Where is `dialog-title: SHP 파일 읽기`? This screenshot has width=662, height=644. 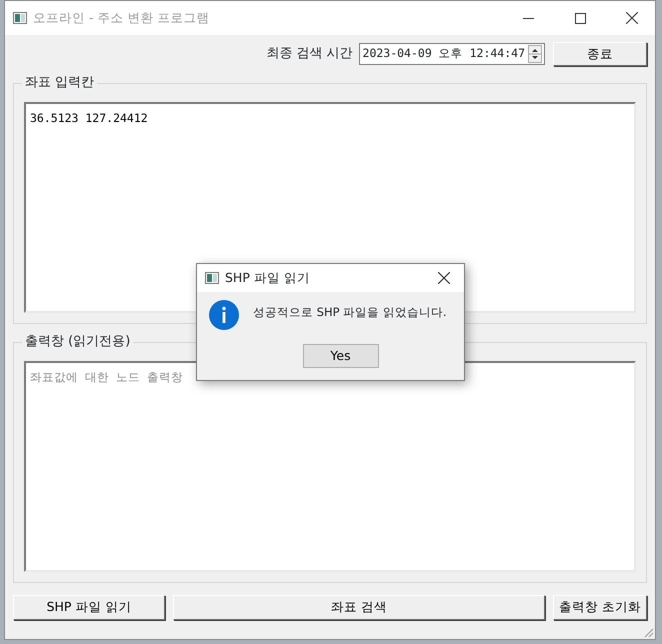
dialog-title: SHP 파일 읽기 is located at coordinates (268, 277).